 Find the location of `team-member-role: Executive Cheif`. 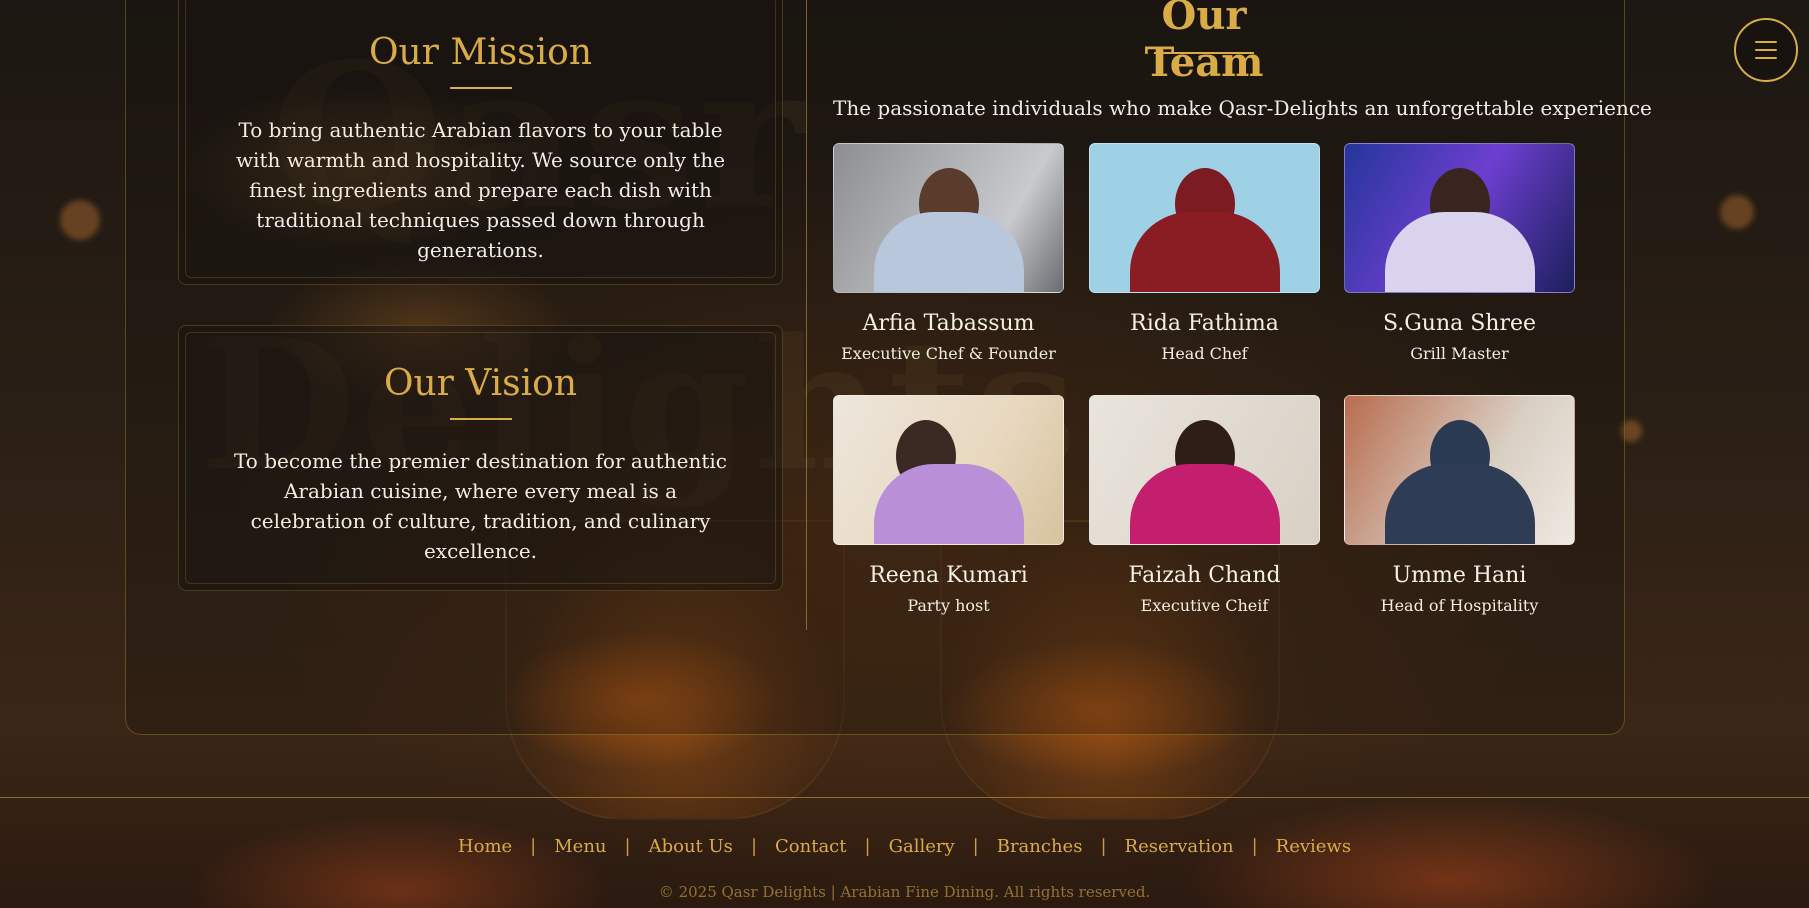

team-member-role: Executive Cheif is located at coordinates (1204, 605).